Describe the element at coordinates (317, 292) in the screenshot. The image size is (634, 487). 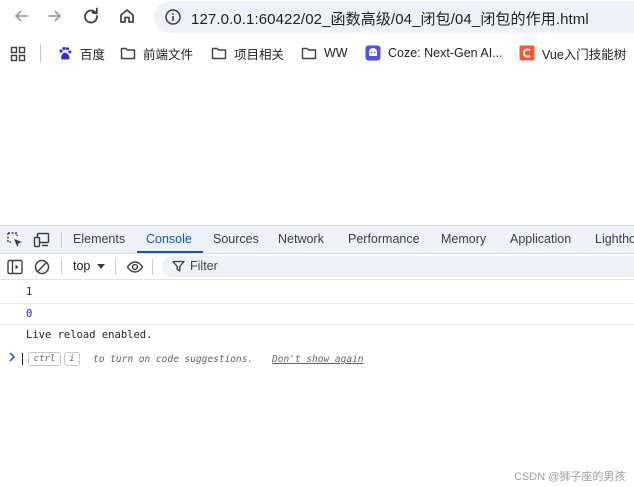
I see `console-message: 1` at that location.